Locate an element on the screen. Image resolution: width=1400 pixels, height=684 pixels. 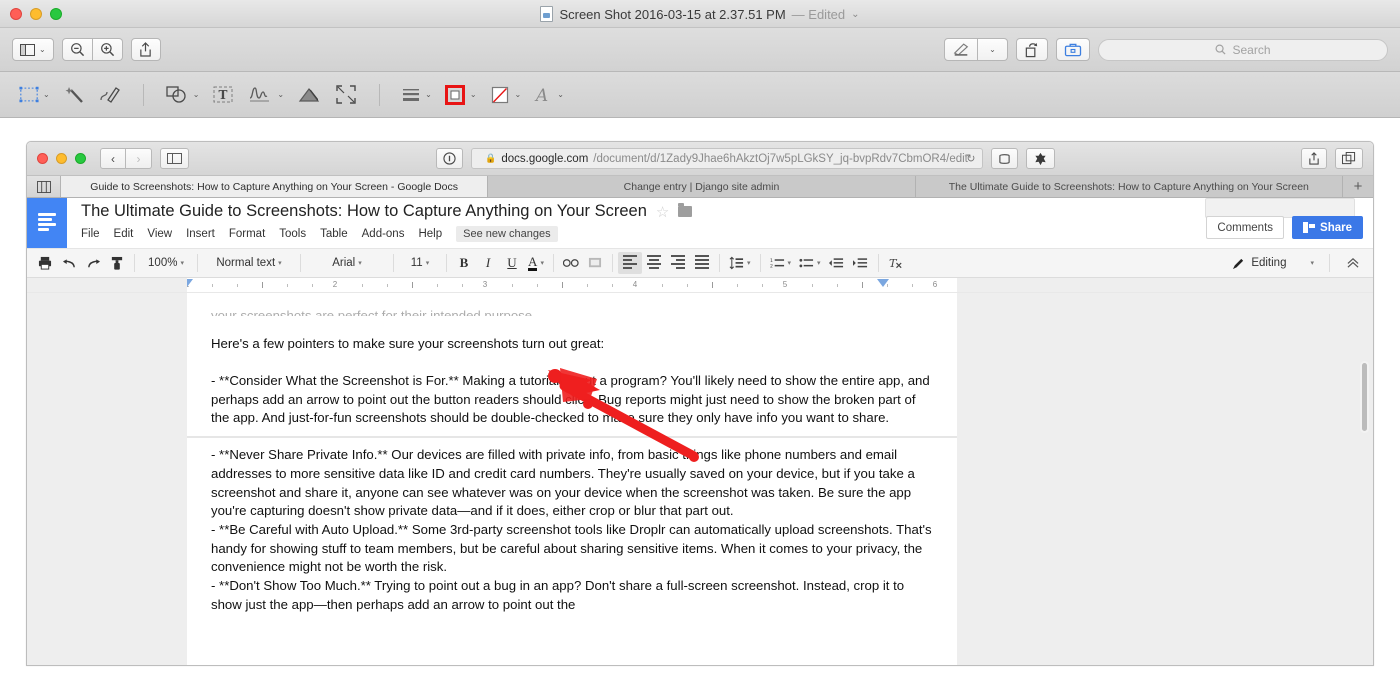
chevron-down-icon: ⌄ is located at coordinates (855, 14).